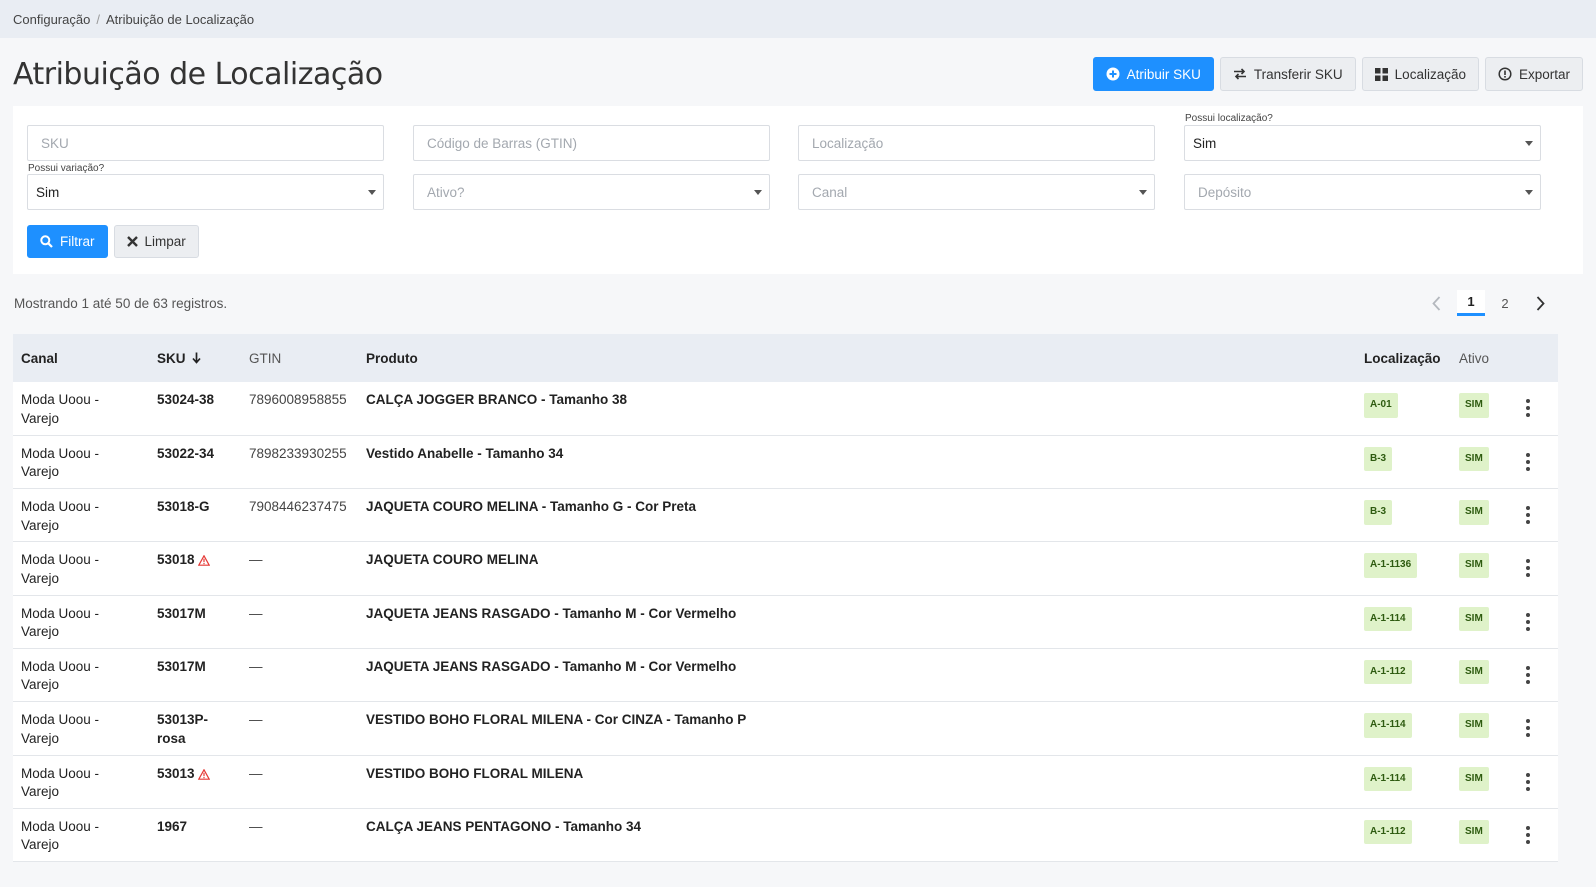 The height and width of the screenshot is (887, 1596). I want to click on atribuir-sku-button: Atribuir SKU, so click(1153, 74).